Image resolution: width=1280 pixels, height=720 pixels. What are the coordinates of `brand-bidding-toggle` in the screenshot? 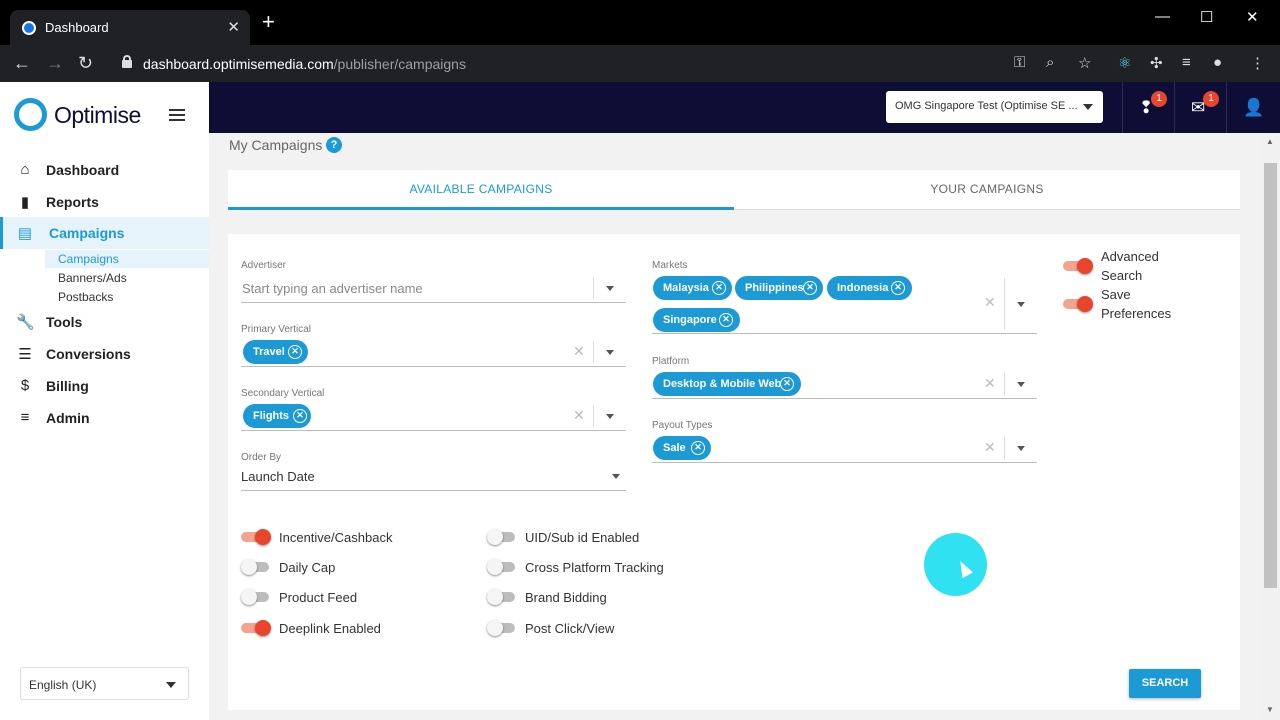 It's located at (502, 597).